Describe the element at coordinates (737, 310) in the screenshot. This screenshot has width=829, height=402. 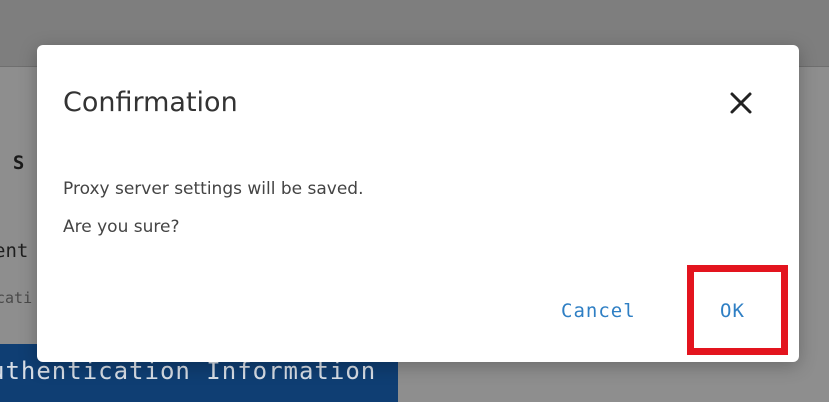
I see `ok-highlight-box` at that location.